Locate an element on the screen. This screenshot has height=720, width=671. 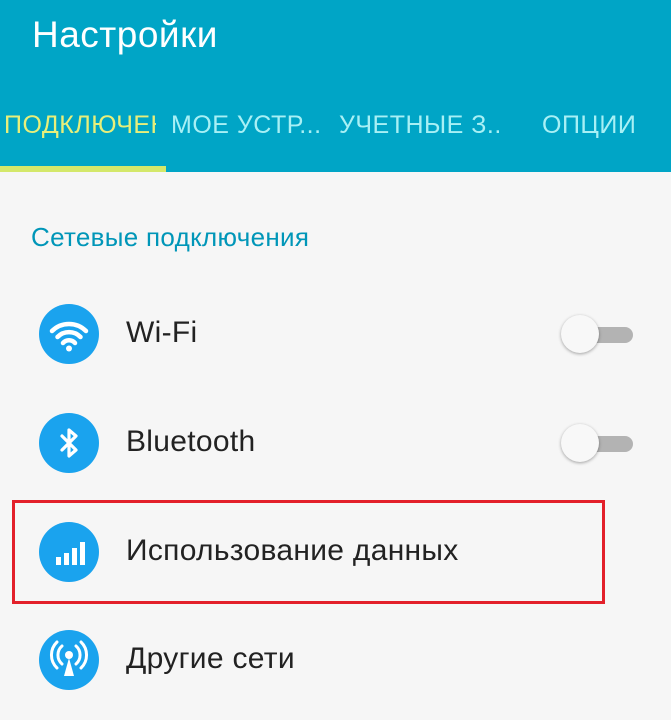
data-usage-label: Использование данных is located at coordinates (292, 550).